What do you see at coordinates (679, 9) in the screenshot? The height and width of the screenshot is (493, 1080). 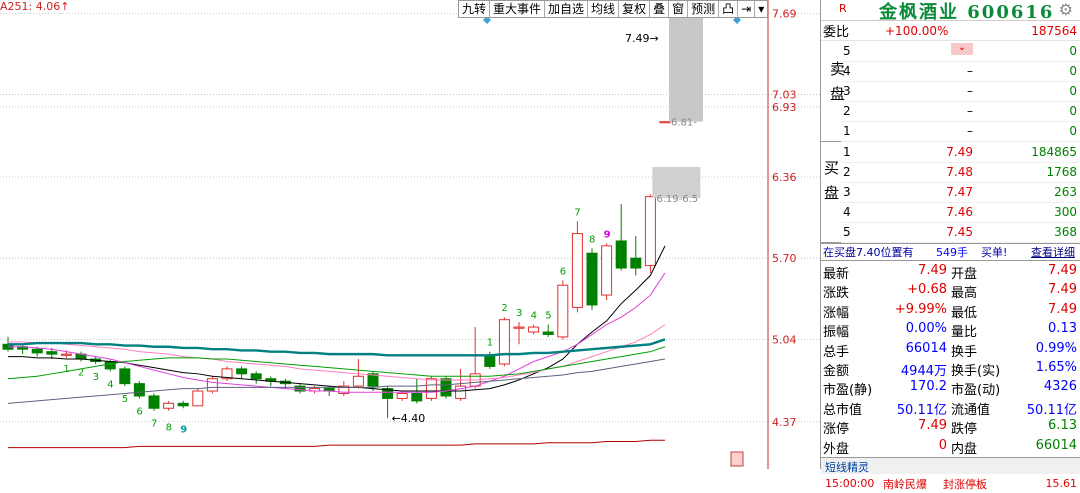 I see `toolbar-window-button: 窗` at bounding box center [679, 9].